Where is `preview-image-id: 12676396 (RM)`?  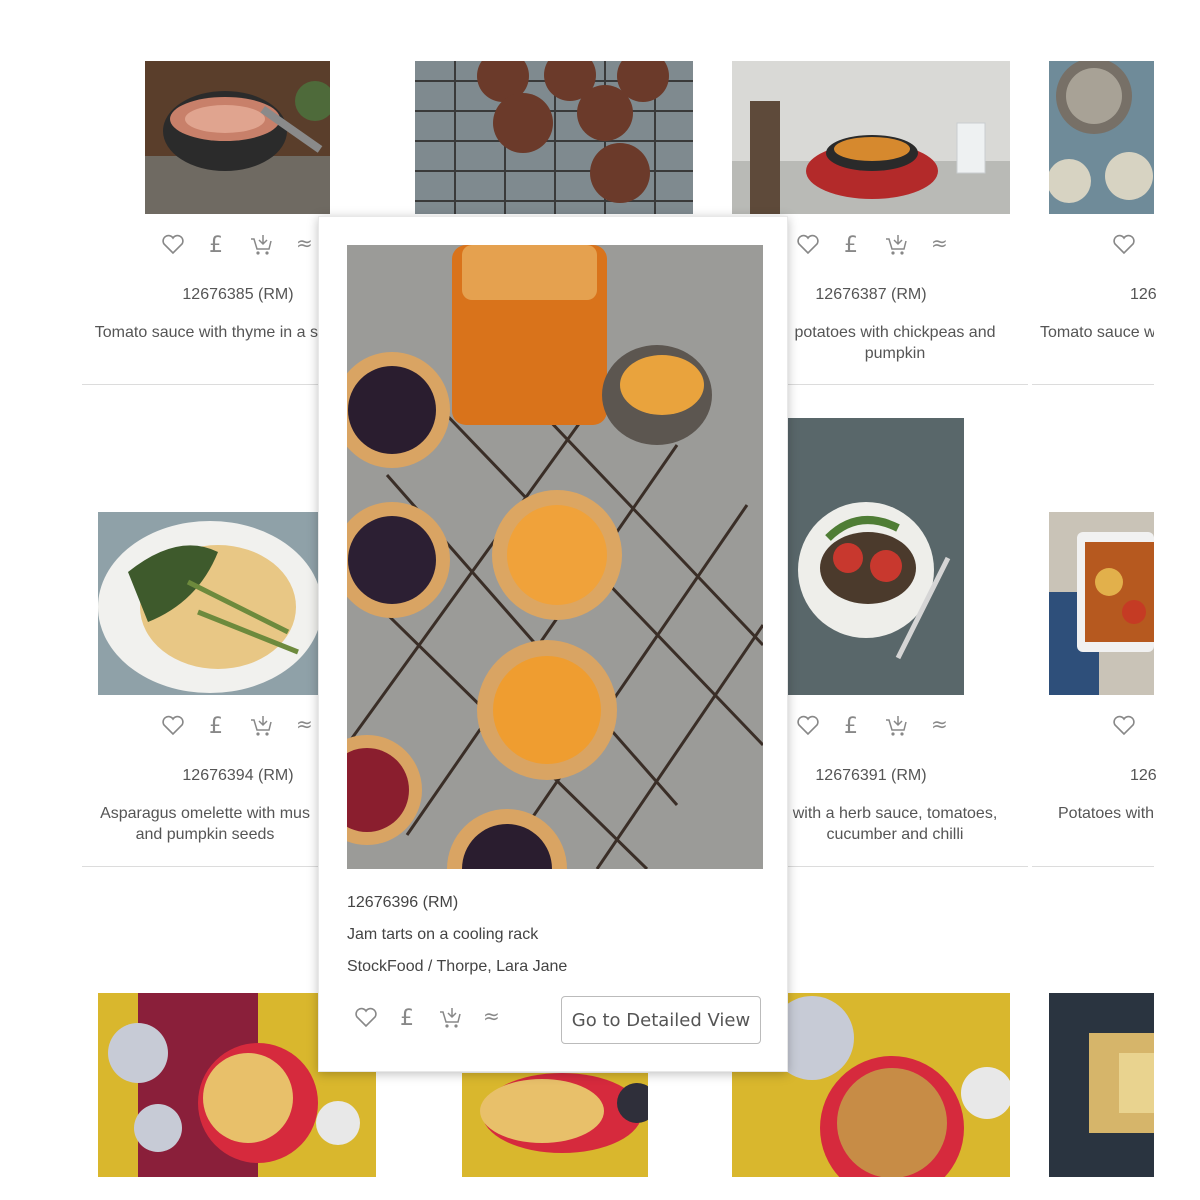 preview-image-id: 12676396 (RM) is located at coordinates (403, 902).